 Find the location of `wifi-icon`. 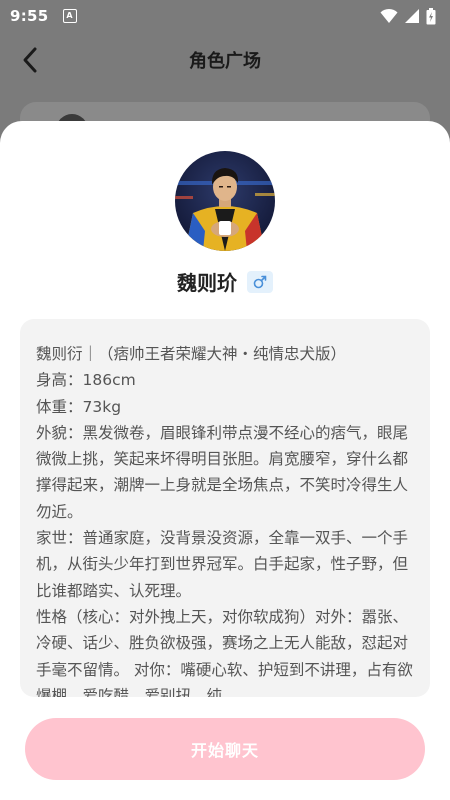

wifi-icon is located at coordinates (389, 15).